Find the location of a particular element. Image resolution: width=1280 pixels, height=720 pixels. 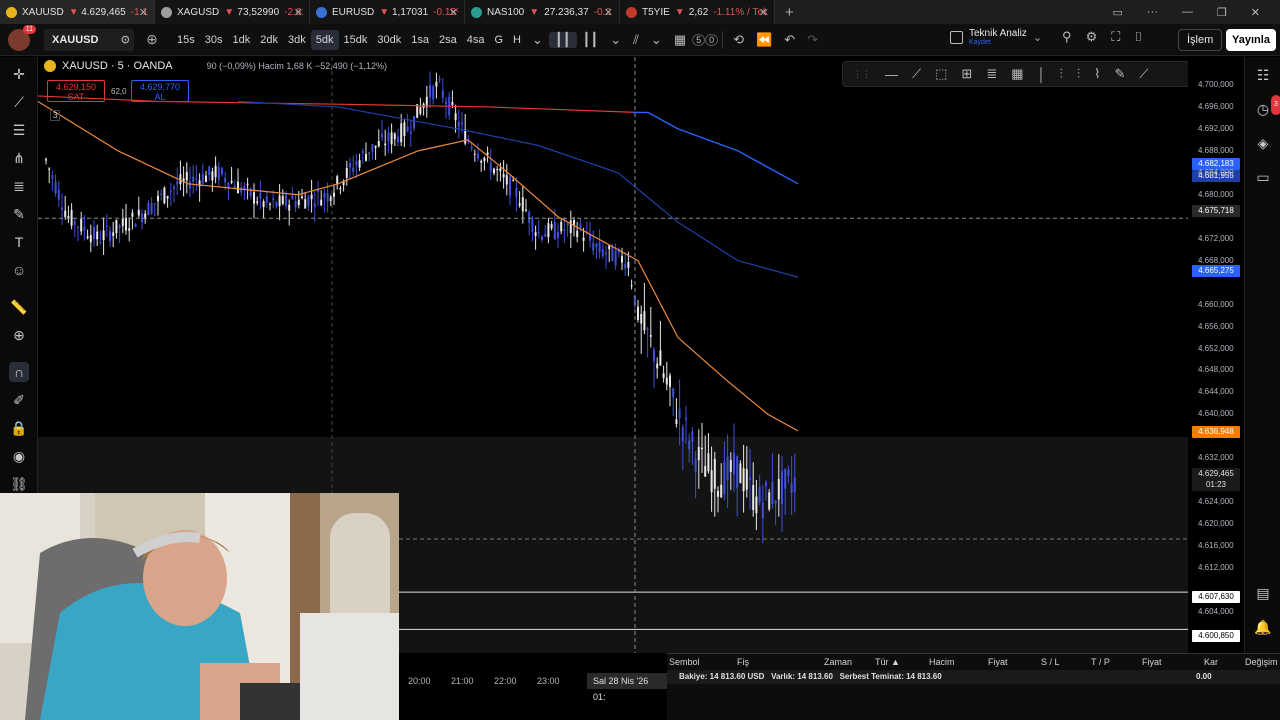

redo-icon: ↷ is located at coordinates (812, 40).